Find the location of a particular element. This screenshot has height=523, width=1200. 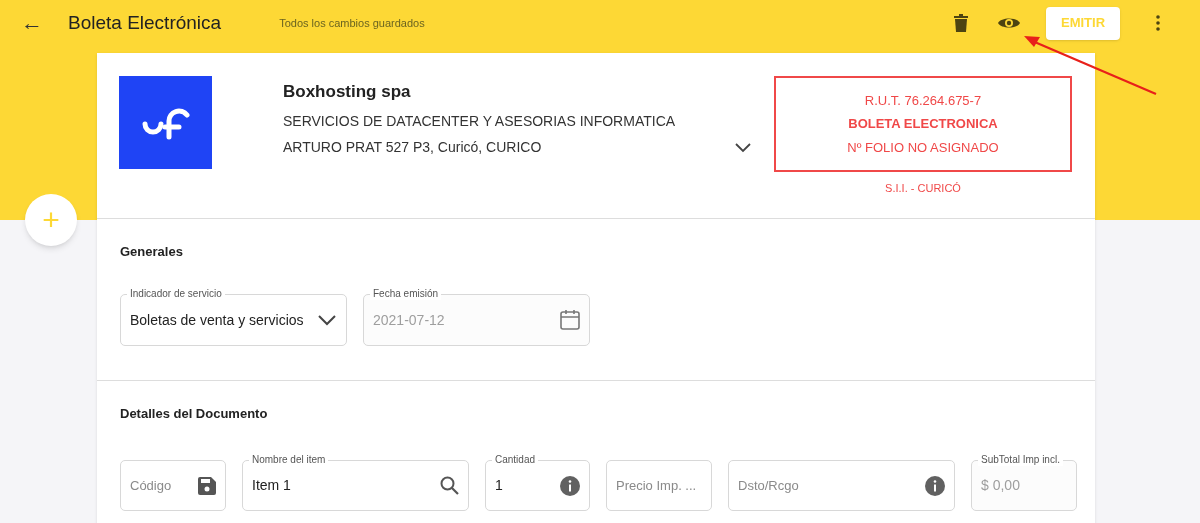

trash-icon is located at coordinates (961, 23).